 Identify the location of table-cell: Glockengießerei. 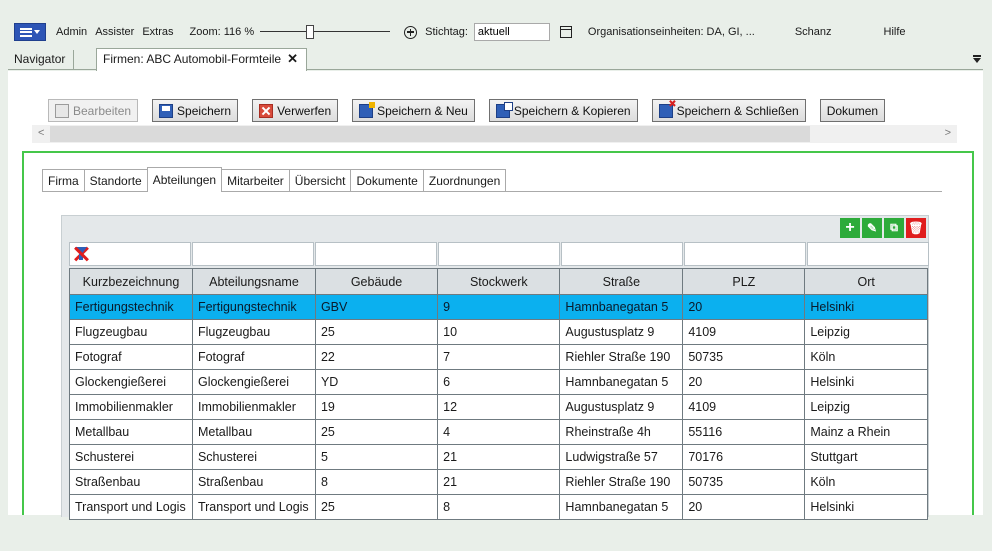
(253, 382).